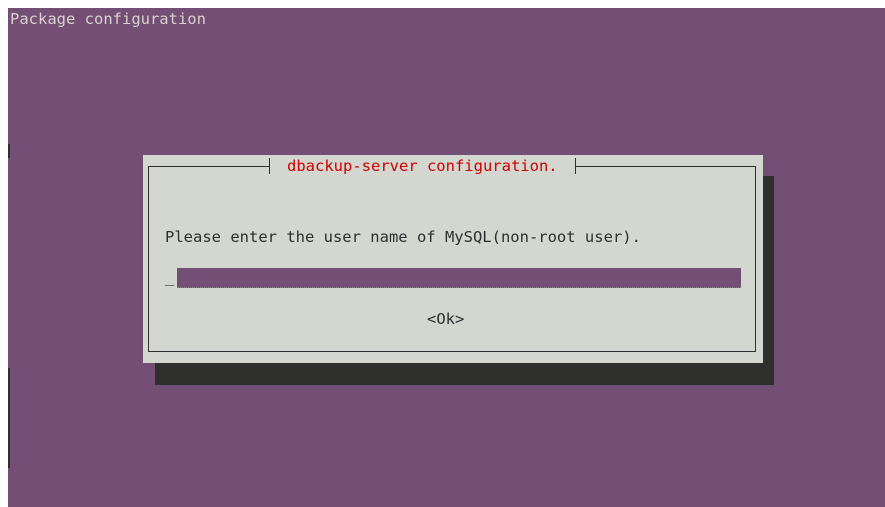  I want to click on screen-title: Package configuration, so click(108, 19).